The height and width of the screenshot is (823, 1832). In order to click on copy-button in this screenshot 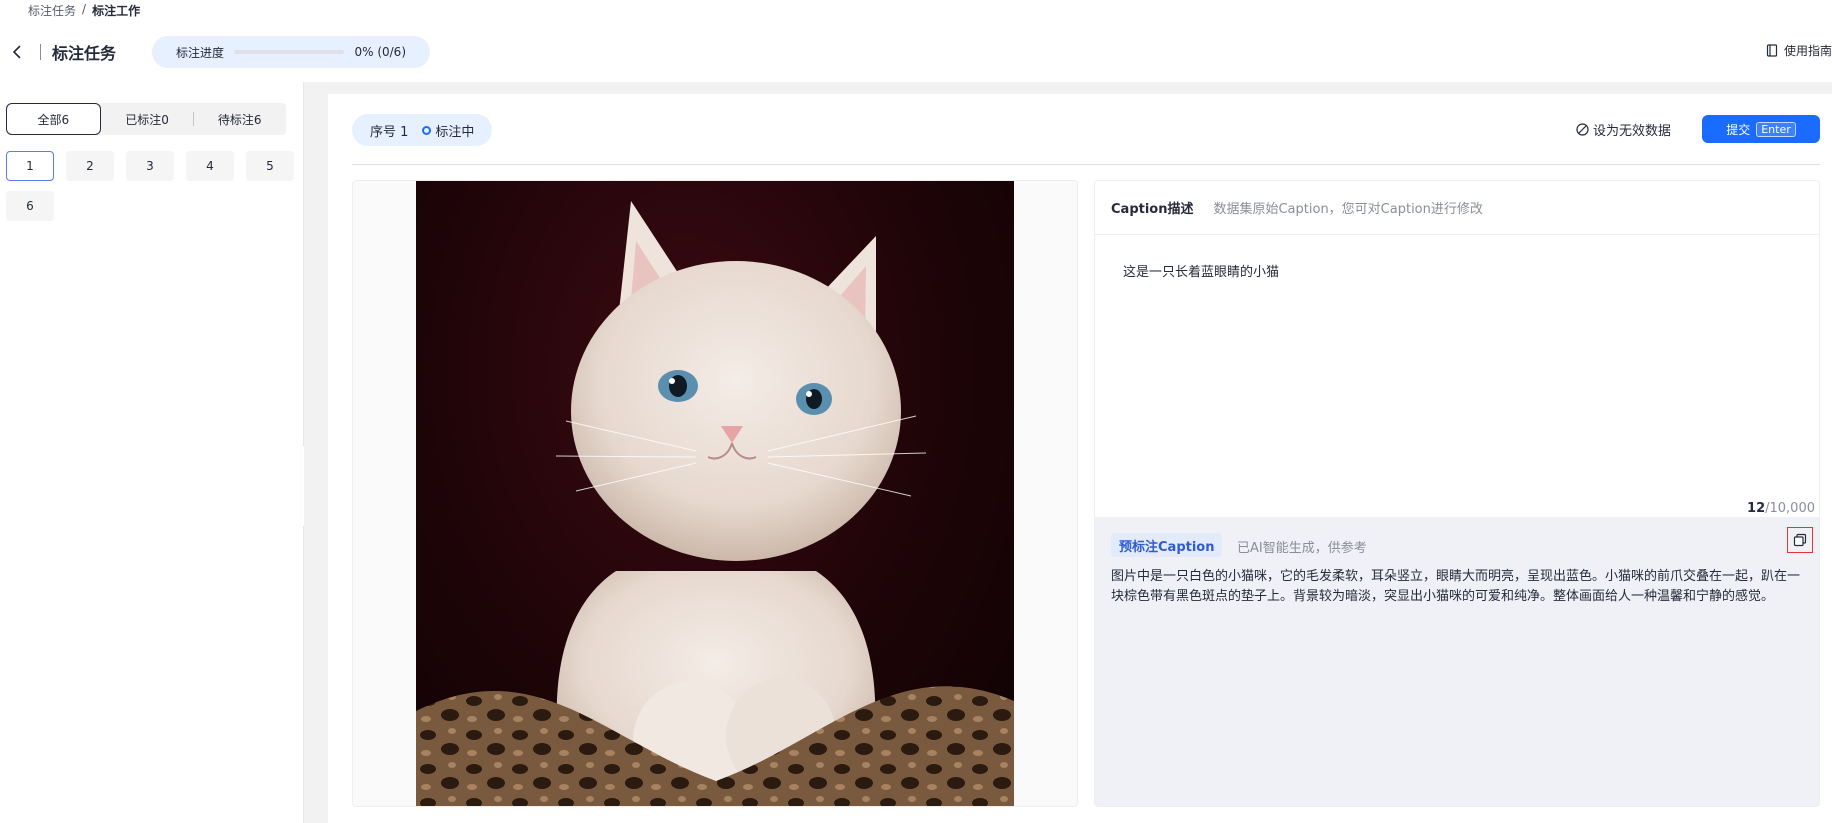, I will do `click(1800, 540)`.